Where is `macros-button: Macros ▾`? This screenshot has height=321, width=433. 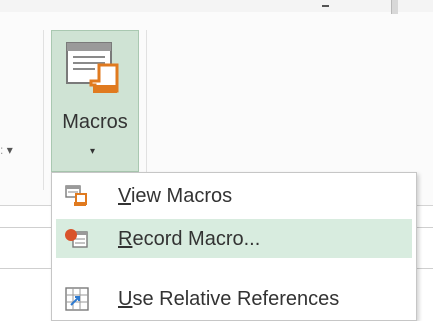
macros-button: Macros ▾ is located at coordinates (95, 101).